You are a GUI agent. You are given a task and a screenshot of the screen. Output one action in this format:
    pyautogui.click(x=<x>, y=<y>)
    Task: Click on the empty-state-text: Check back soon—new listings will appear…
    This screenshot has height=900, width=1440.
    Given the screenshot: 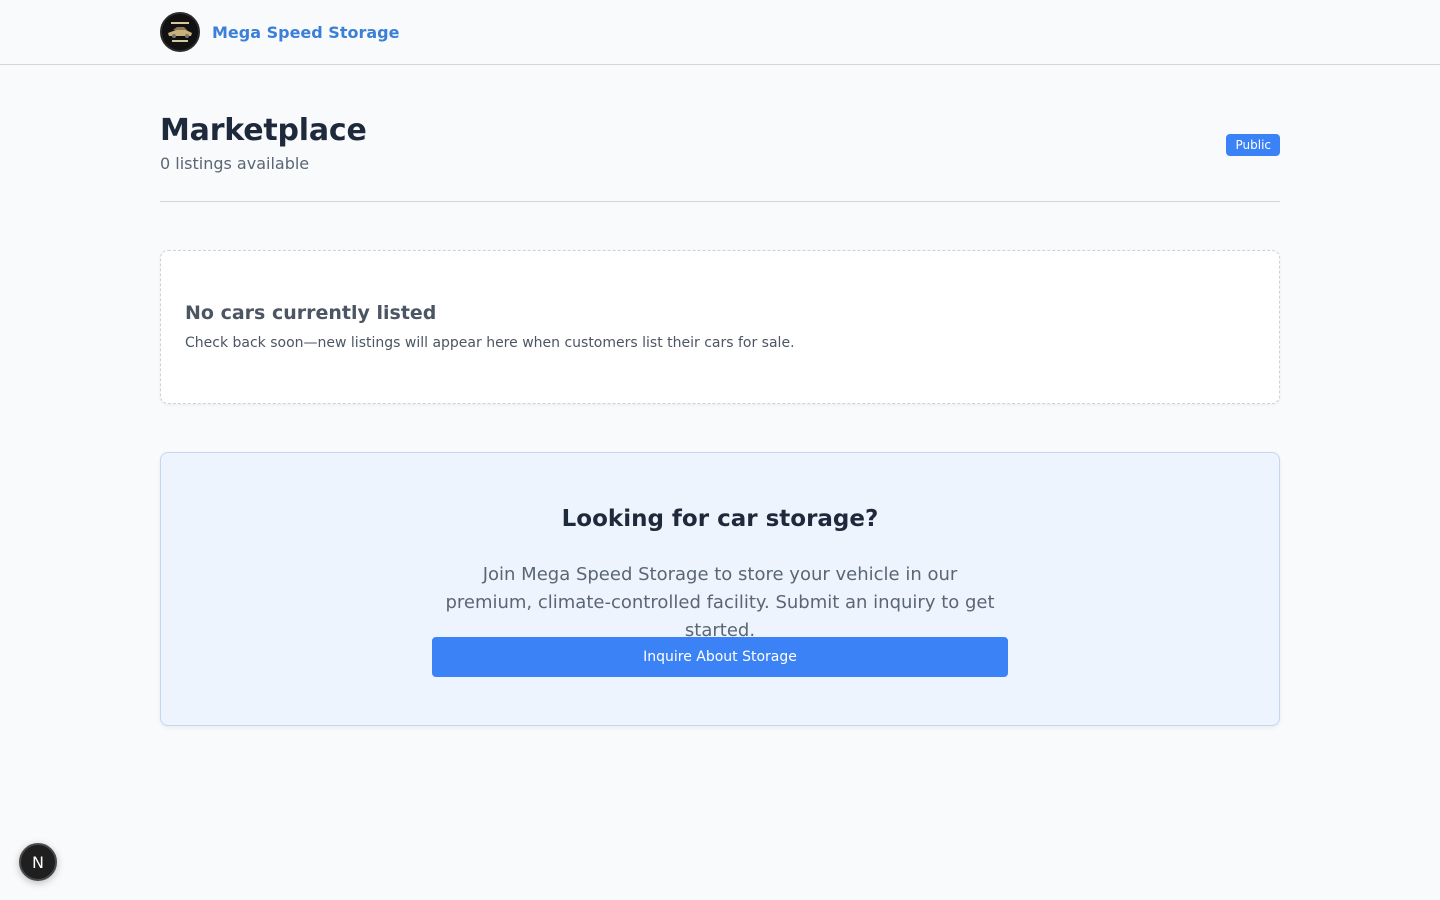 What is the action you would take?
    pyautogui.click(x=490, y=343)
    